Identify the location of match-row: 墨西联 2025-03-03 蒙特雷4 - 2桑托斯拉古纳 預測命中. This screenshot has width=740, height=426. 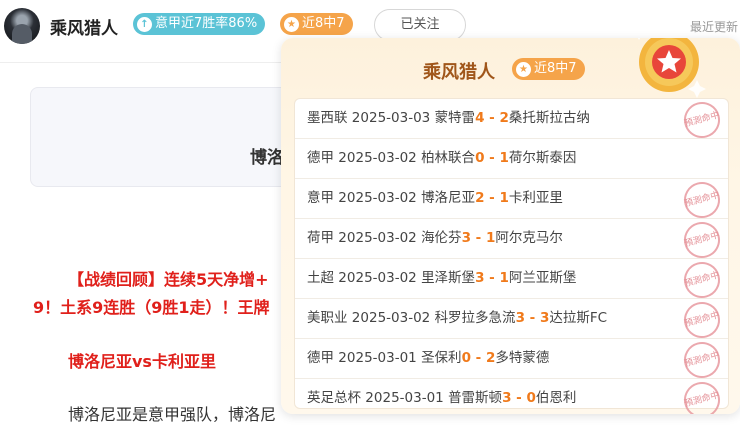
(511, 120).